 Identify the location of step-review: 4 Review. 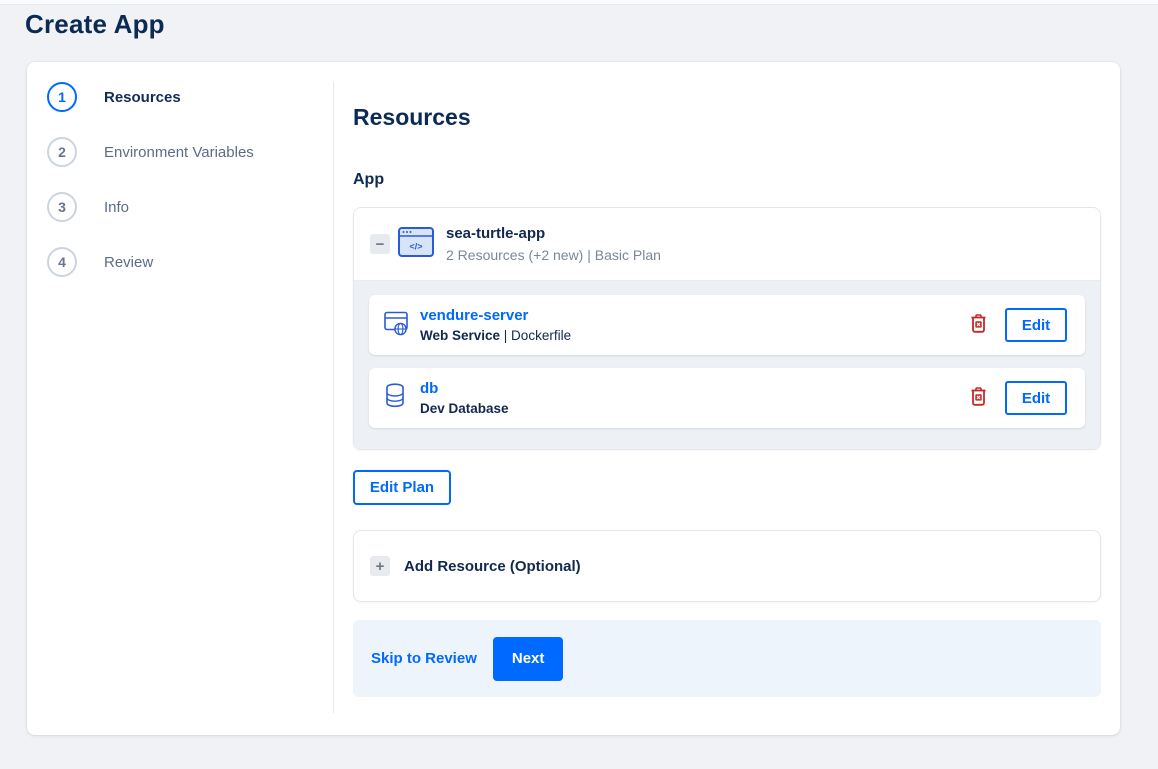
(187, 262).